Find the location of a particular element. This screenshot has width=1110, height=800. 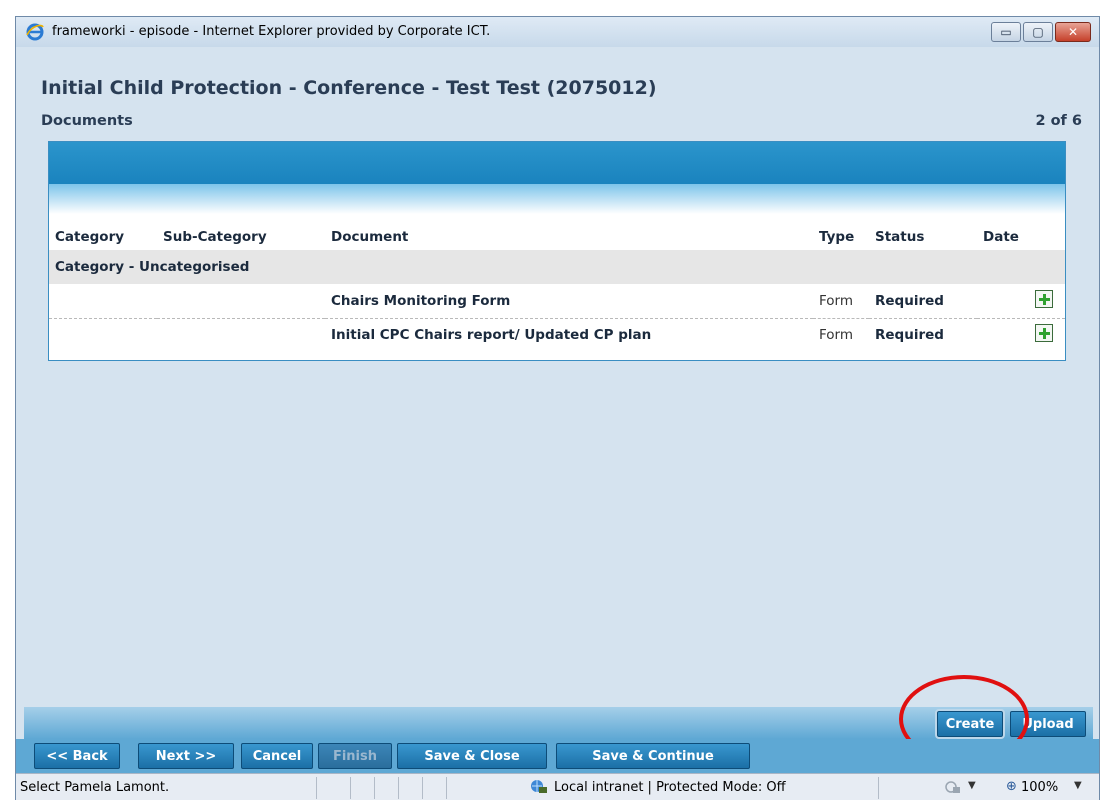

panel-header-band is located at coordinates (557, 163).